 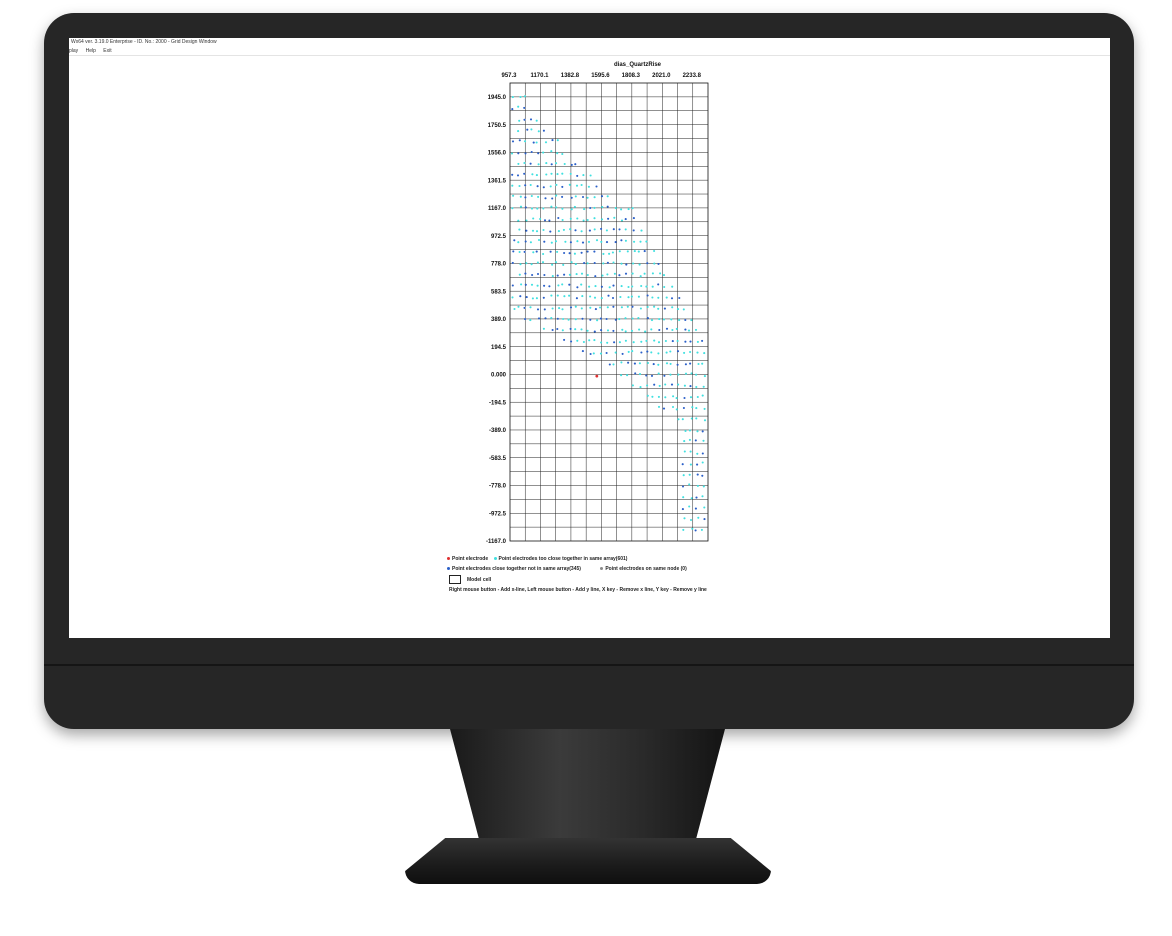 What do you see at coordinates (495, 559) in the screenshot?
I see `too-close-legend-icon` at bounding box center [495, 559].